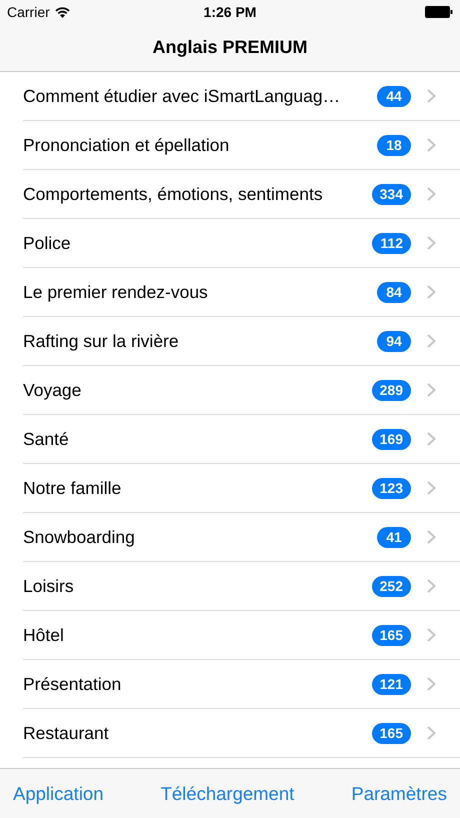 The height and width of the screenshot is (818, 460). I want to click on count-badge: 41, so click(394, 537).